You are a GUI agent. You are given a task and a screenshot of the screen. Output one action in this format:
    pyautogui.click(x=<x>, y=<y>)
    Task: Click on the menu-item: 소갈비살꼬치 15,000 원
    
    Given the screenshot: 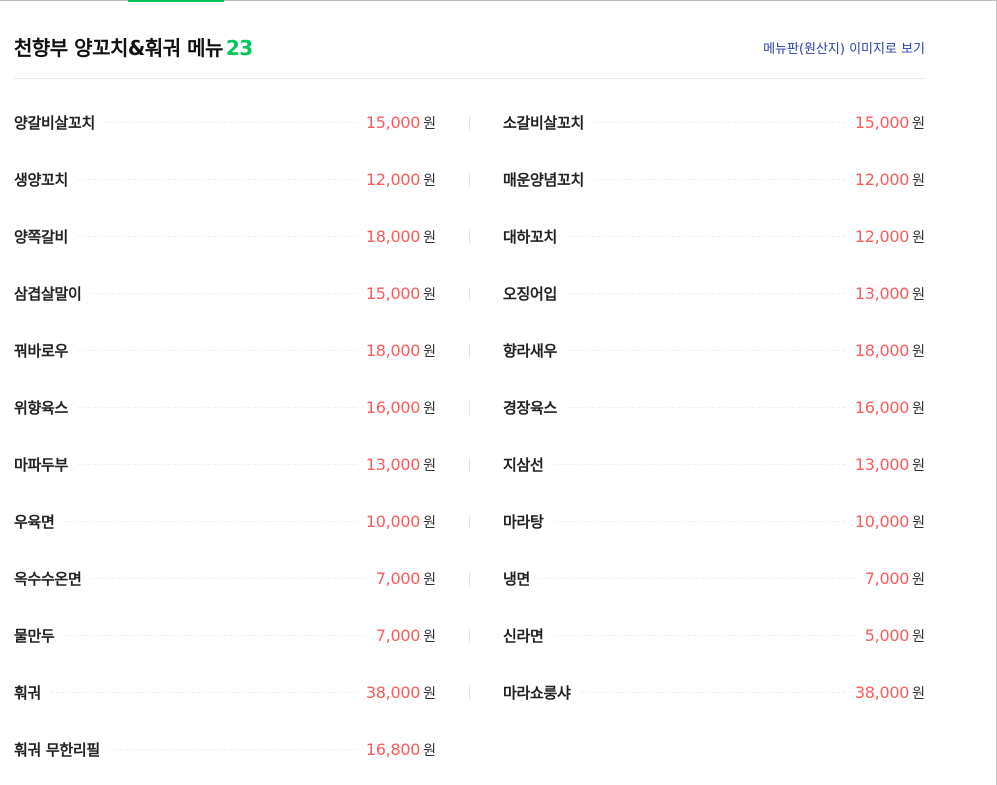 What is the action you would take?
    pyautogui.click(x=714, y=122)
    